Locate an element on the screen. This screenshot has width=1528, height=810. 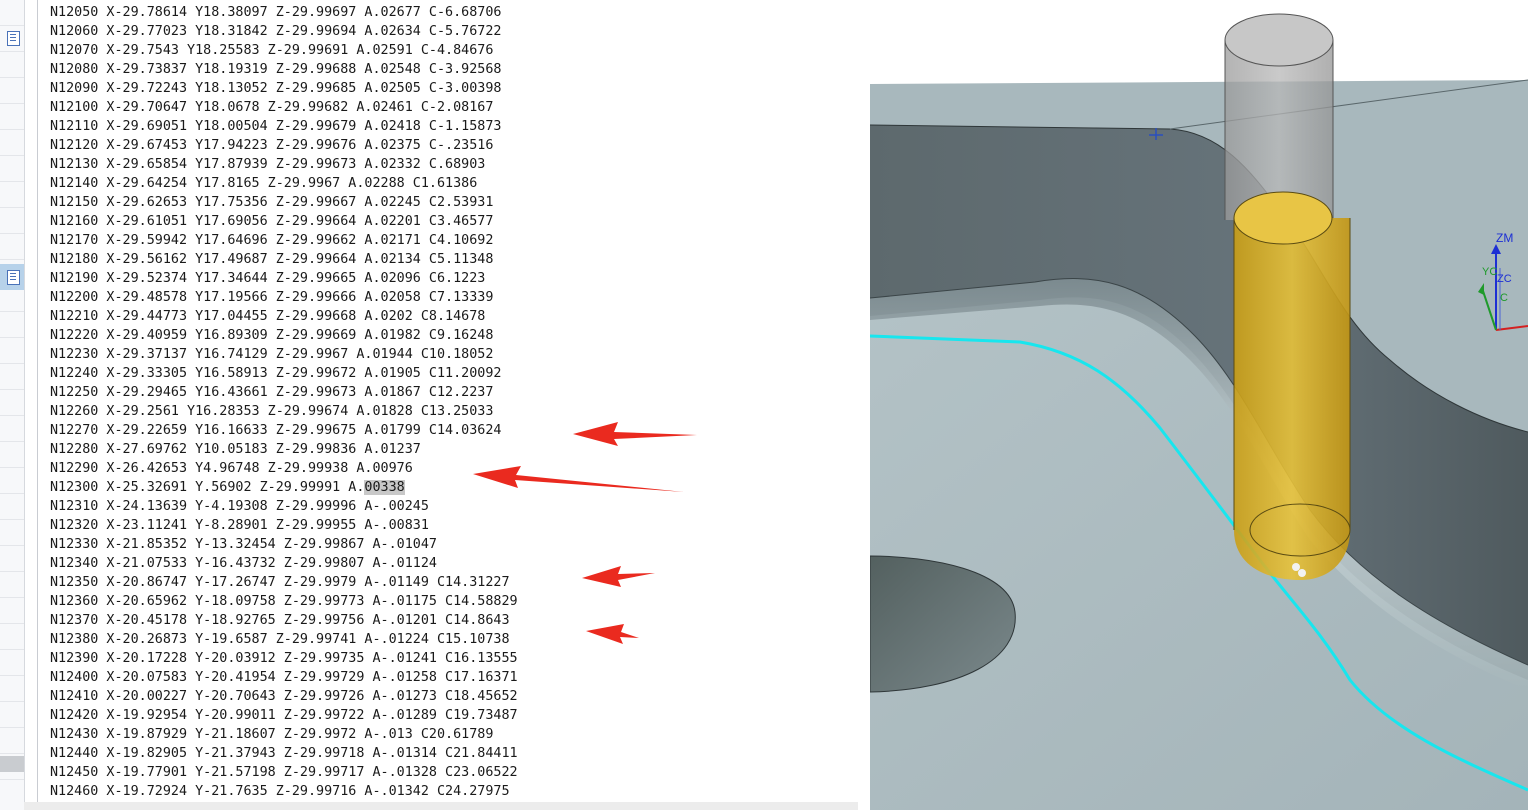
axis-label-zm: ZM is located at coordinates (1504, 238).